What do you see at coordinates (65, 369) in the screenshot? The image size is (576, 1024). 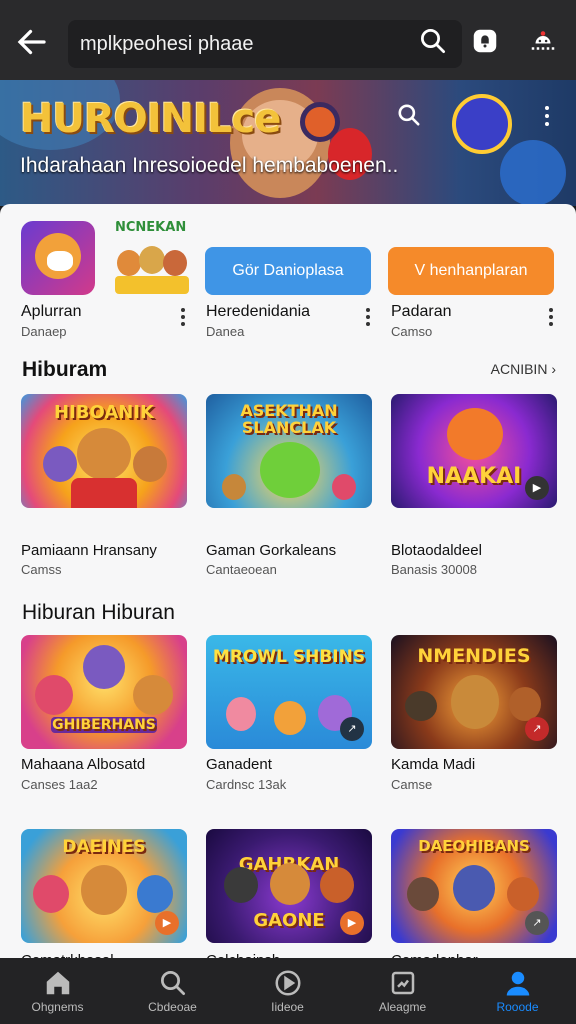 I see `section-title: Hiburam` at bounding box center [65, 369].